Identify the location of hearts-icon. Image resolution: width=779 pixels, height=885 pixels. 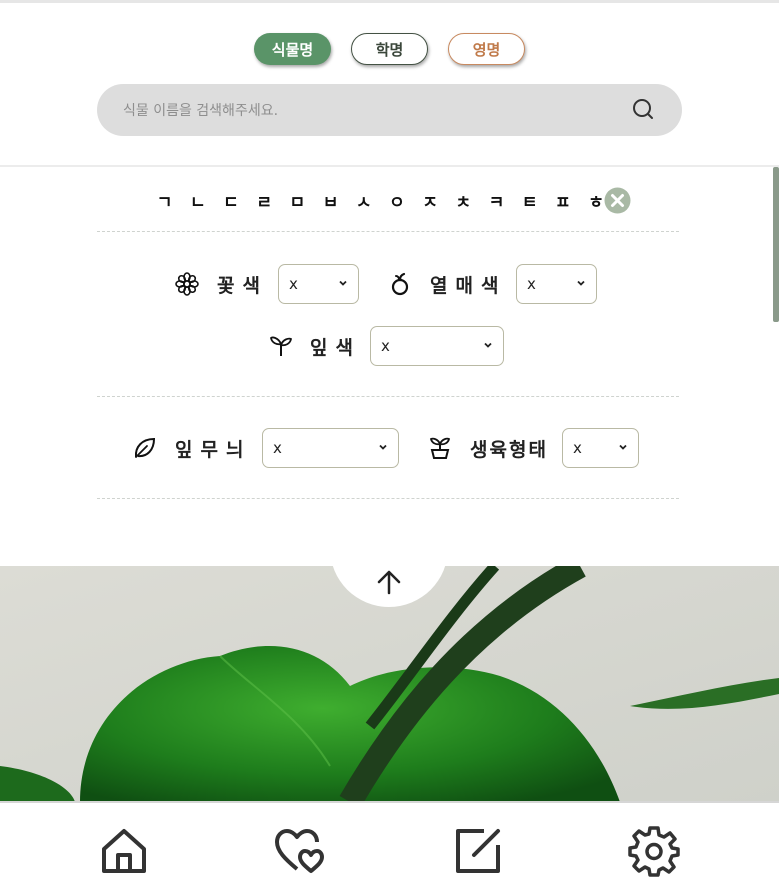
(301, 851).